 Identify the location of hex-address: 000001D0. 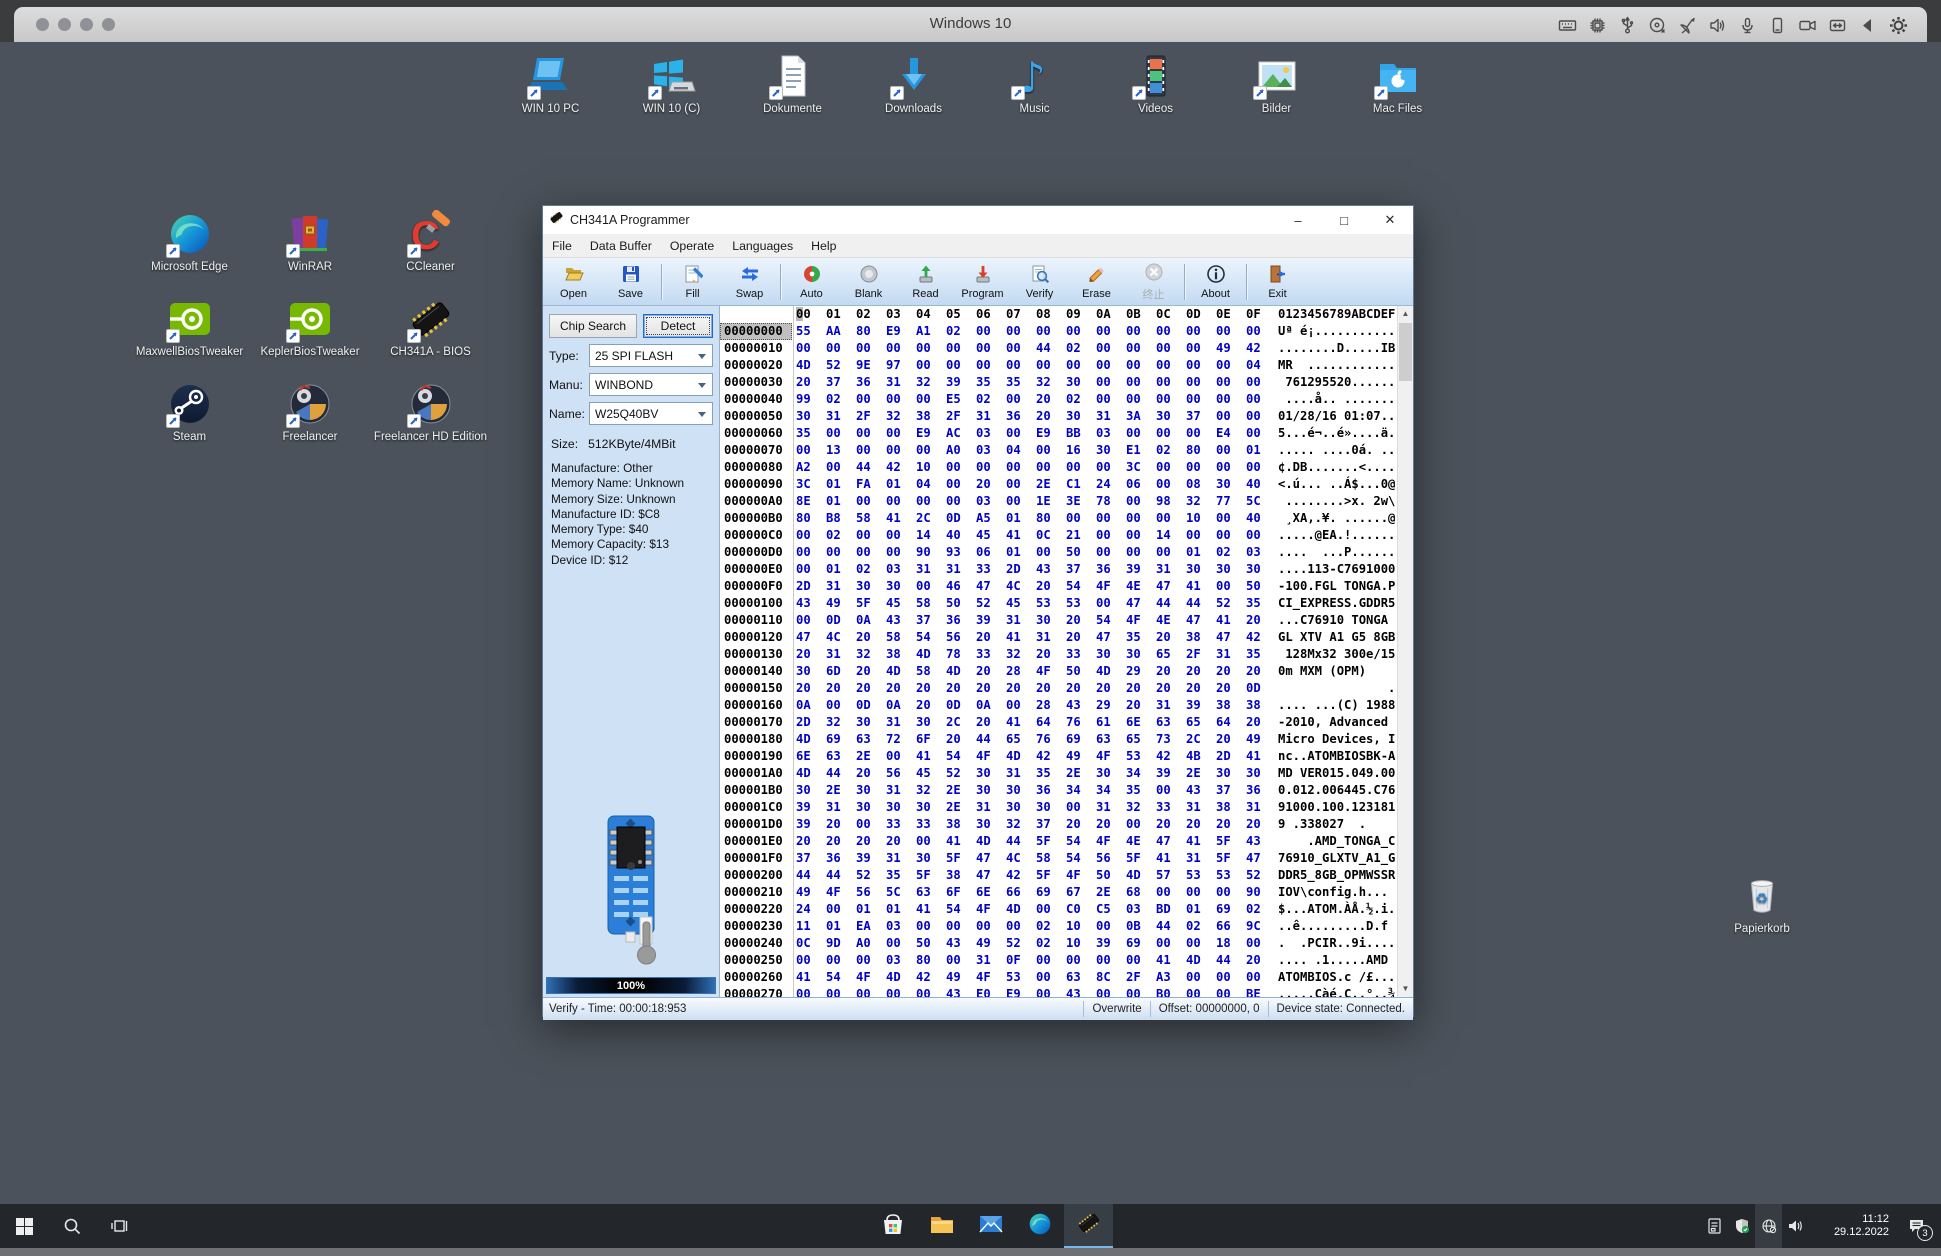
(756, 824).